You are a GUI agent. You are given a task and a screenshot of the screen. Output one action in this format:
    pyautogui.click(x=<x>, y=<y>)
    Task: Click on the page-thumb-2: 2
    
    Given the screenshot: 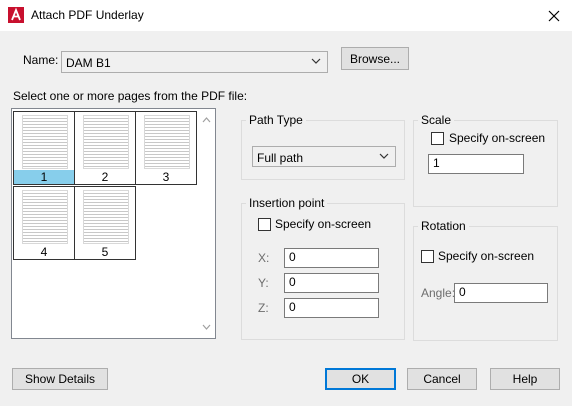 What is the action you would take?
    pyautogui.click(x=105, y=148)
    